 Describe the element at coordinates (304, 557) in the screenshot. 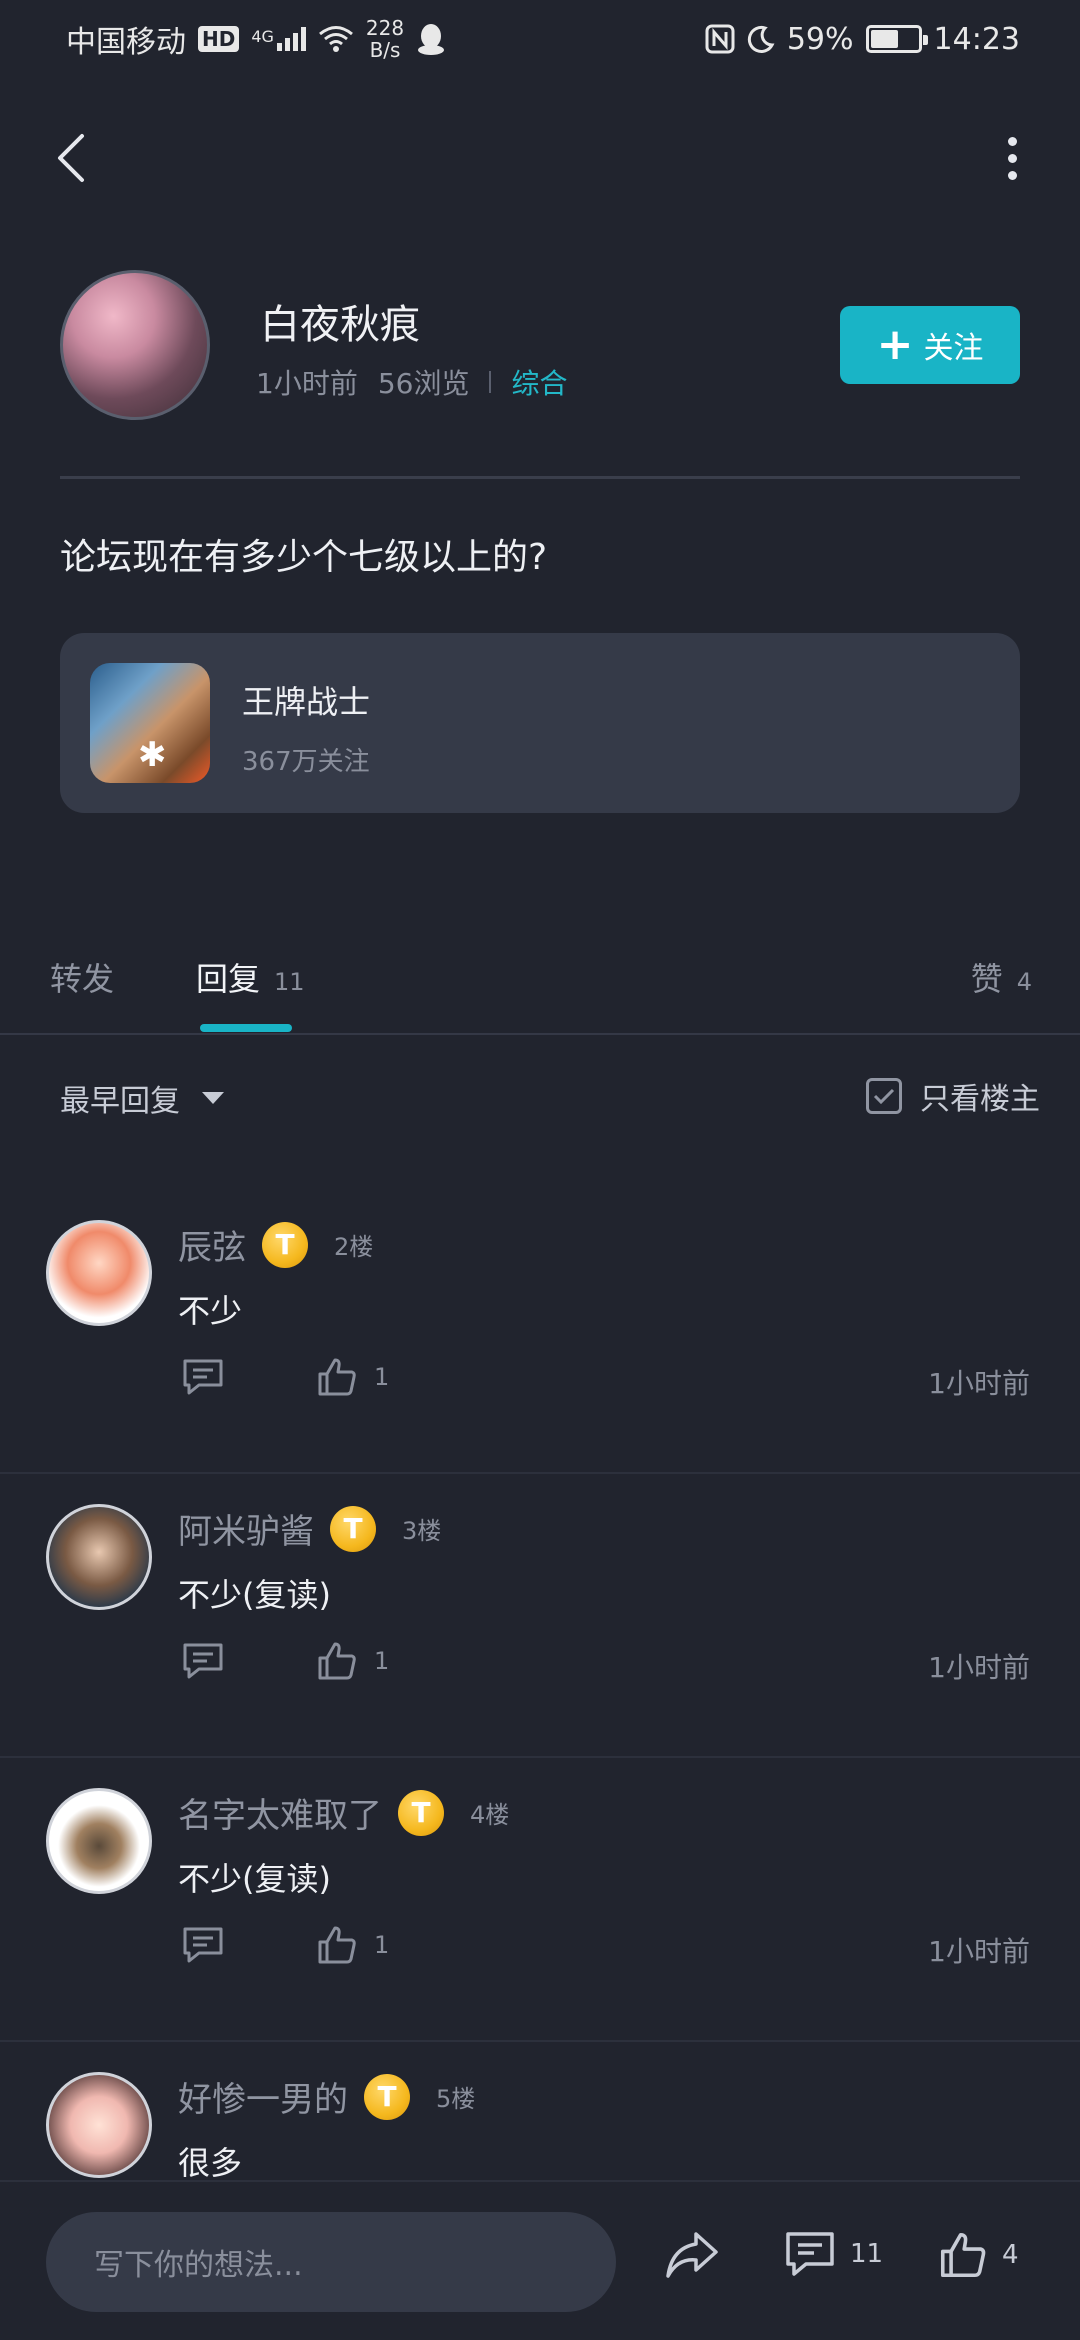

I see `post-title: 论坛现在有多少个七级以上的?` at that location.